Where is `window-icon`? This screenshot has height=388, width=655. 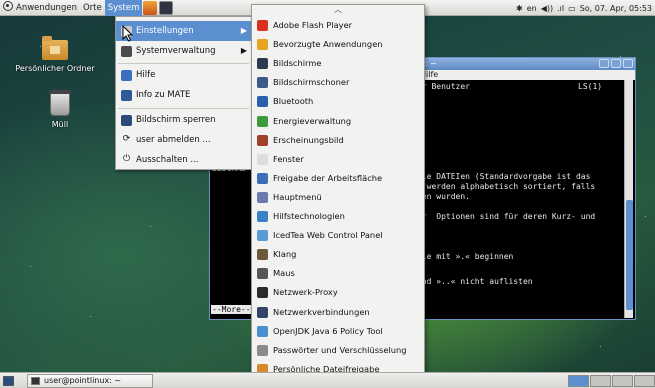 window-icon is located at coordinates (262, 159).